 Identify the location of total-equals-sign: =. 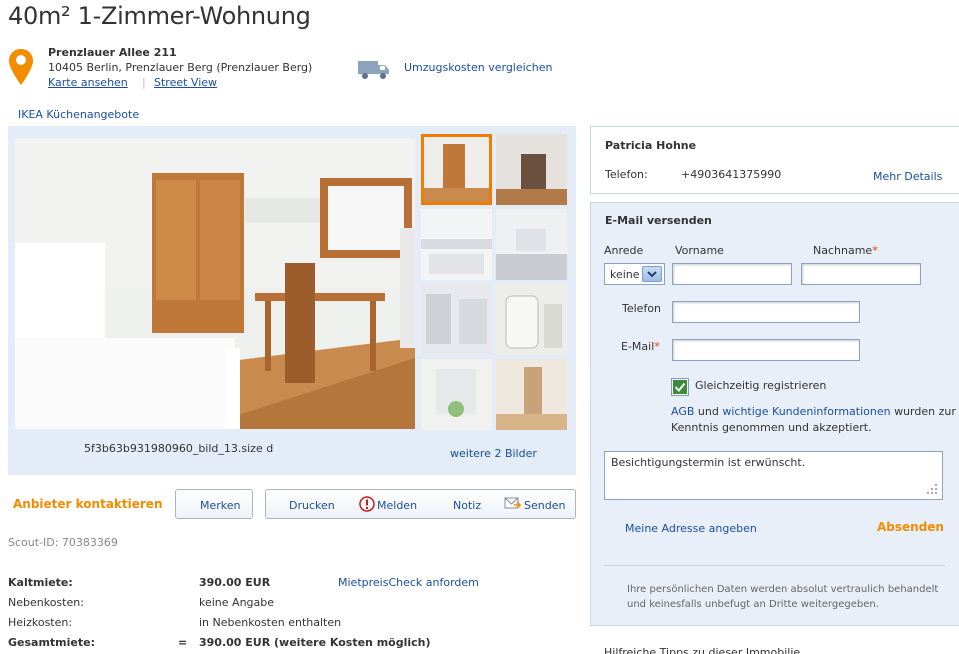
(183, 642).